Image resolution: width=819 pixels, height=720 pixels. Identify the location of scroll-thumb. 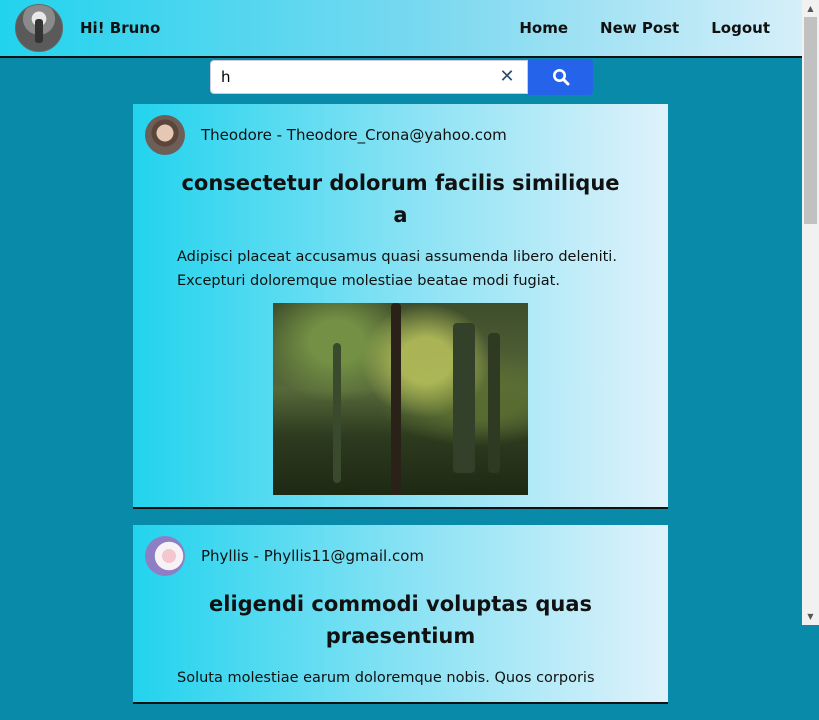
(810, 120).